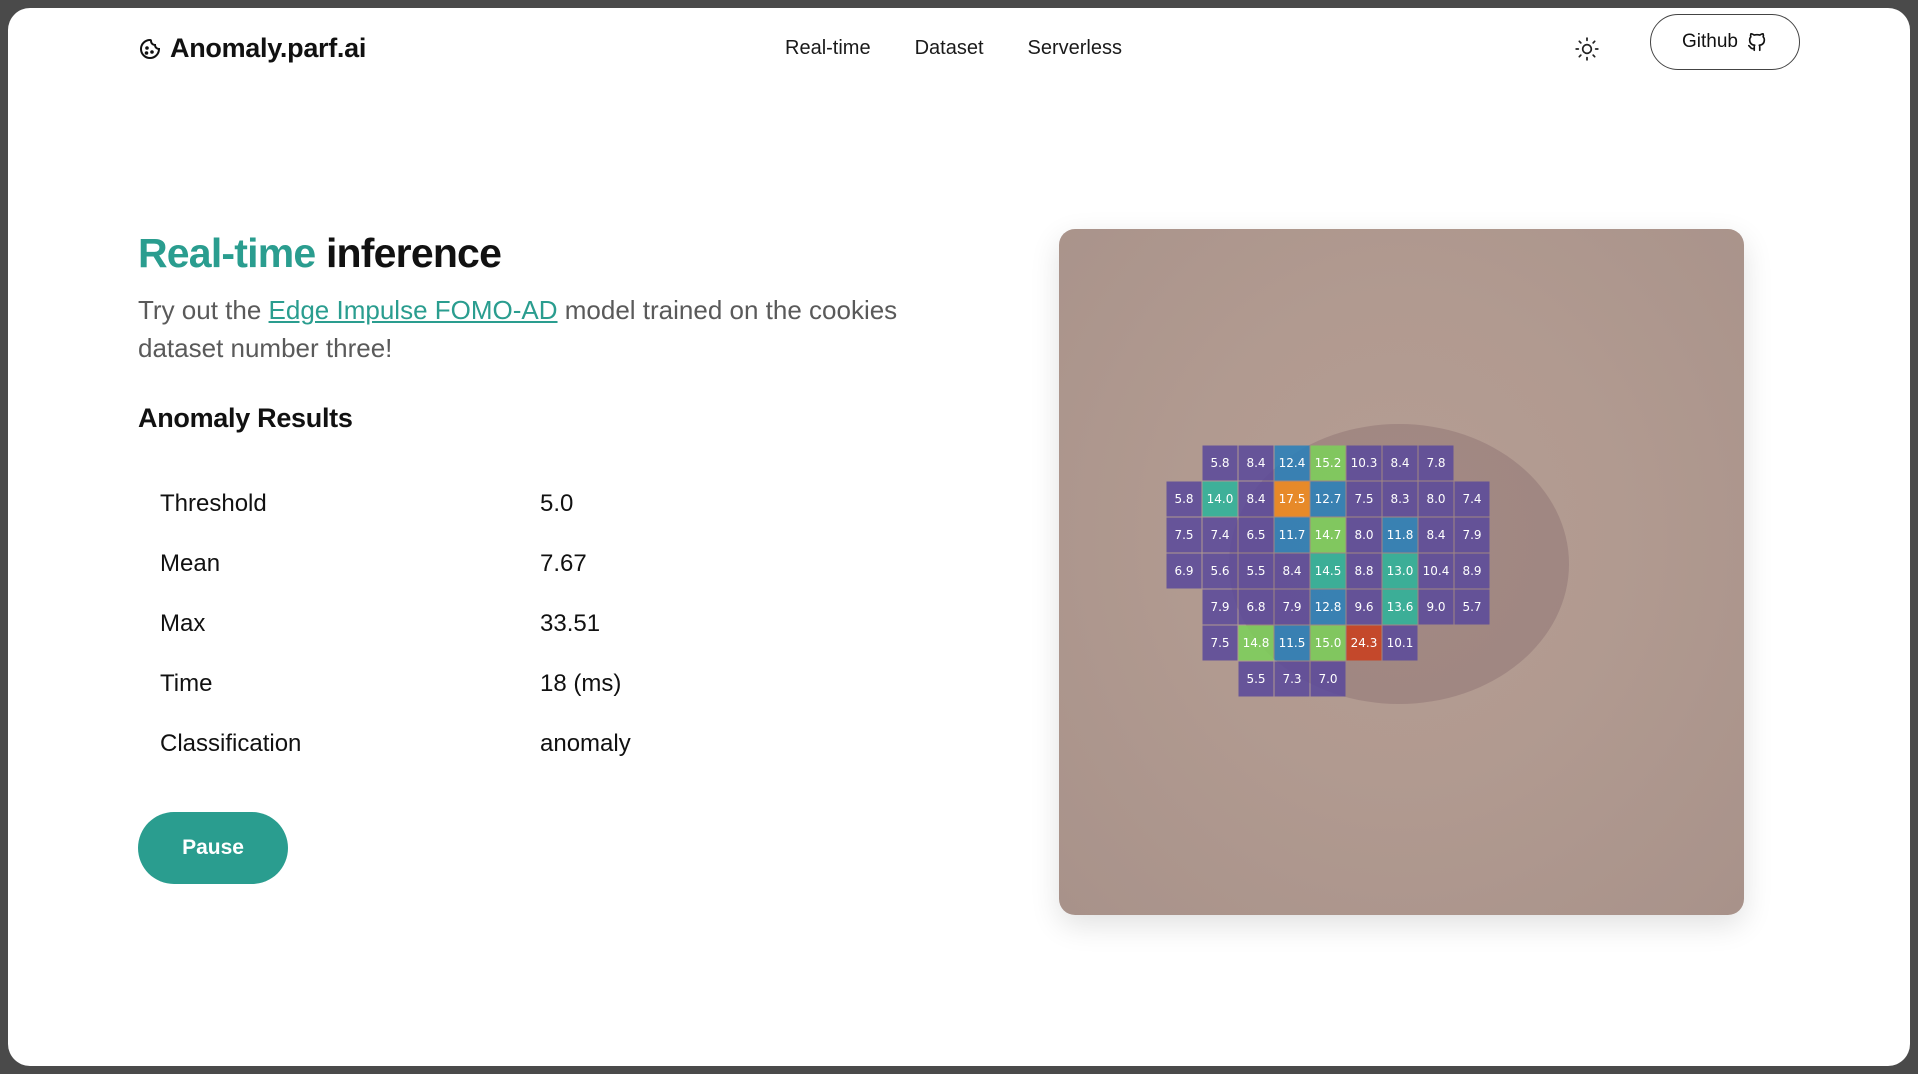  I want to click on heatmap-cell-value: 14.7, so click(1328, 535).